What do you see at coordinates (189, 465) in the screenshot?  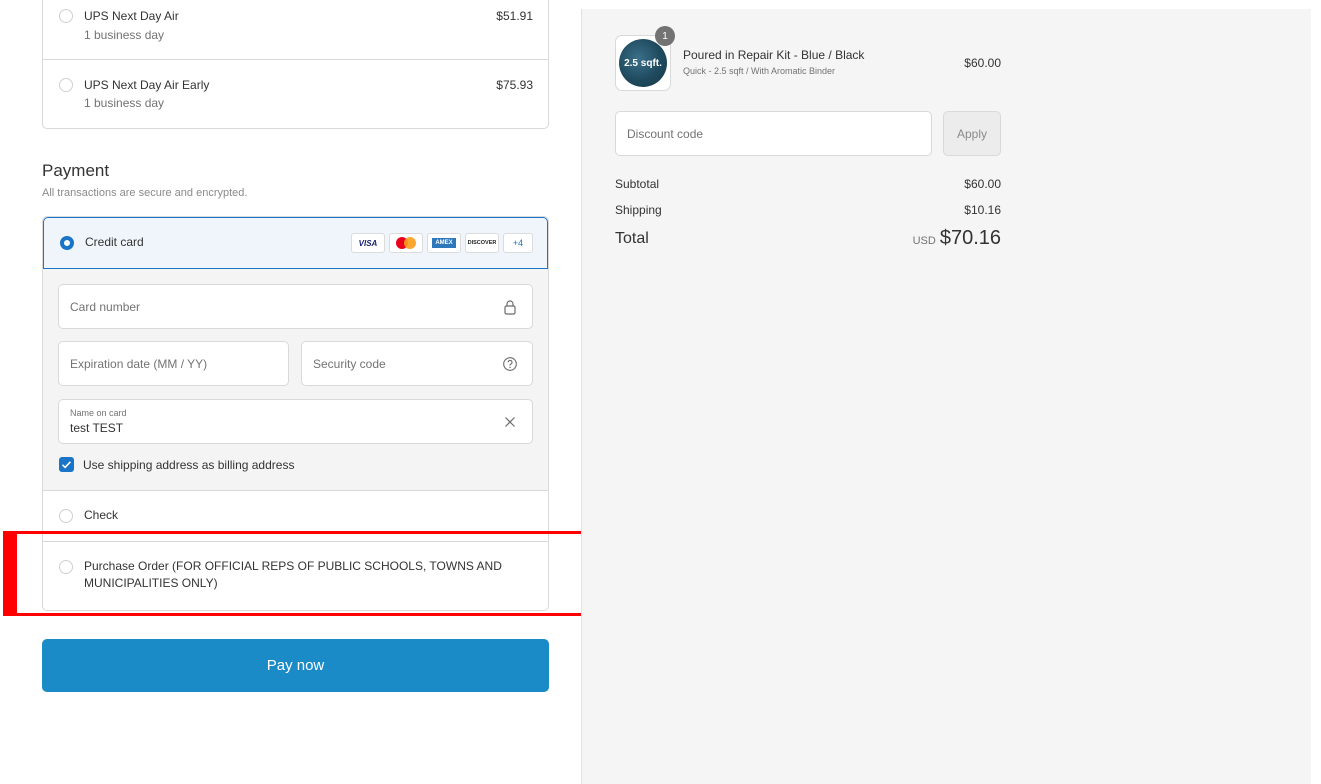 I see `billing-address-label: Use shipping address as billing address` at bounding box center [189, 465].